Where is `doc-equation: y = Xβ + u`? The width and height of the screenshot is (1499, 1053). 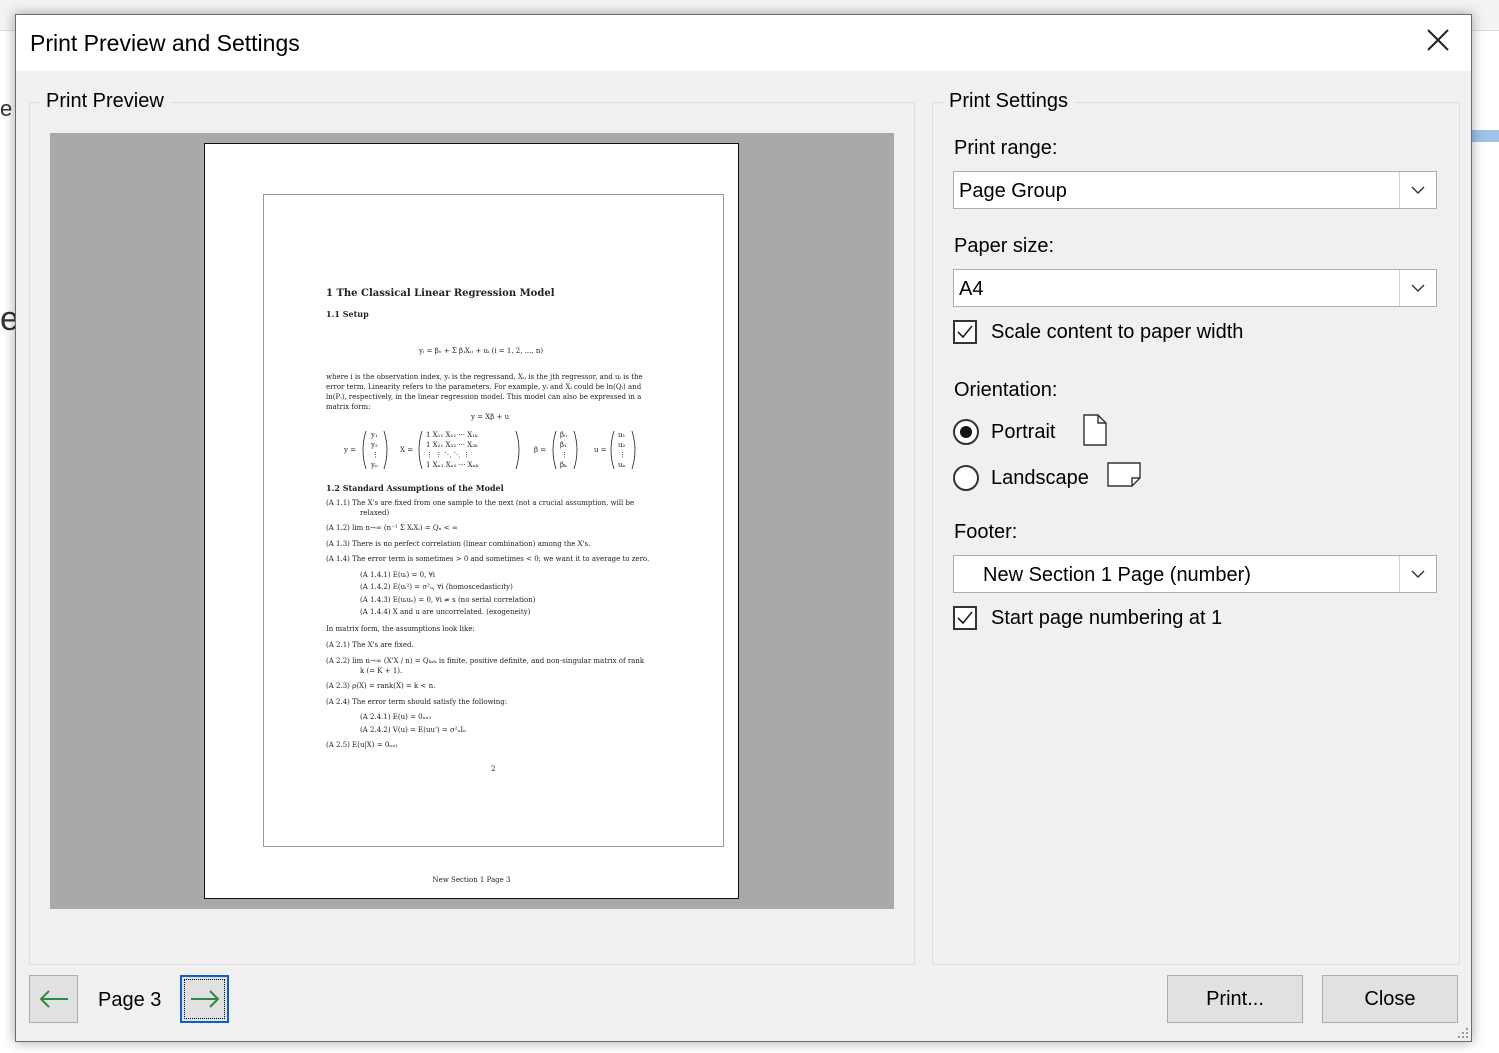 doc-equation: y = Xβ + u is located at coordinates (490, 417).